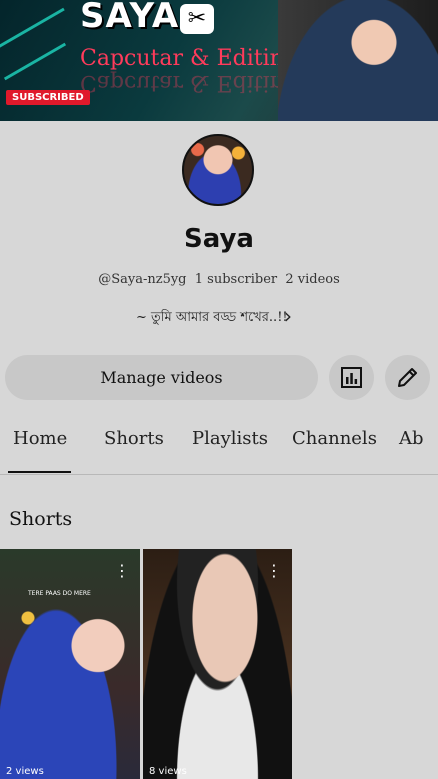  Describe the element at coordinates (230, 438) in the screenshot. I see `tab-playlists: Playlists` at that location.